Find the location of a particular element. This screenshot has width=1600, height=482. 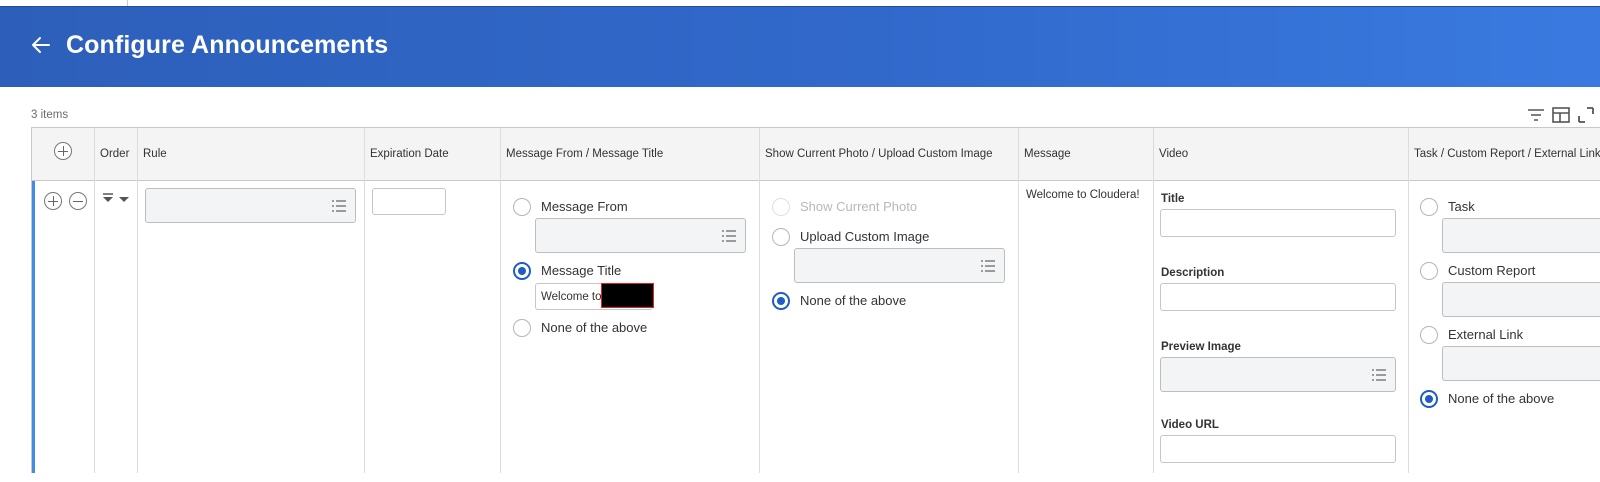

image-none-label: None of the above is located at coordinates (853, 300).